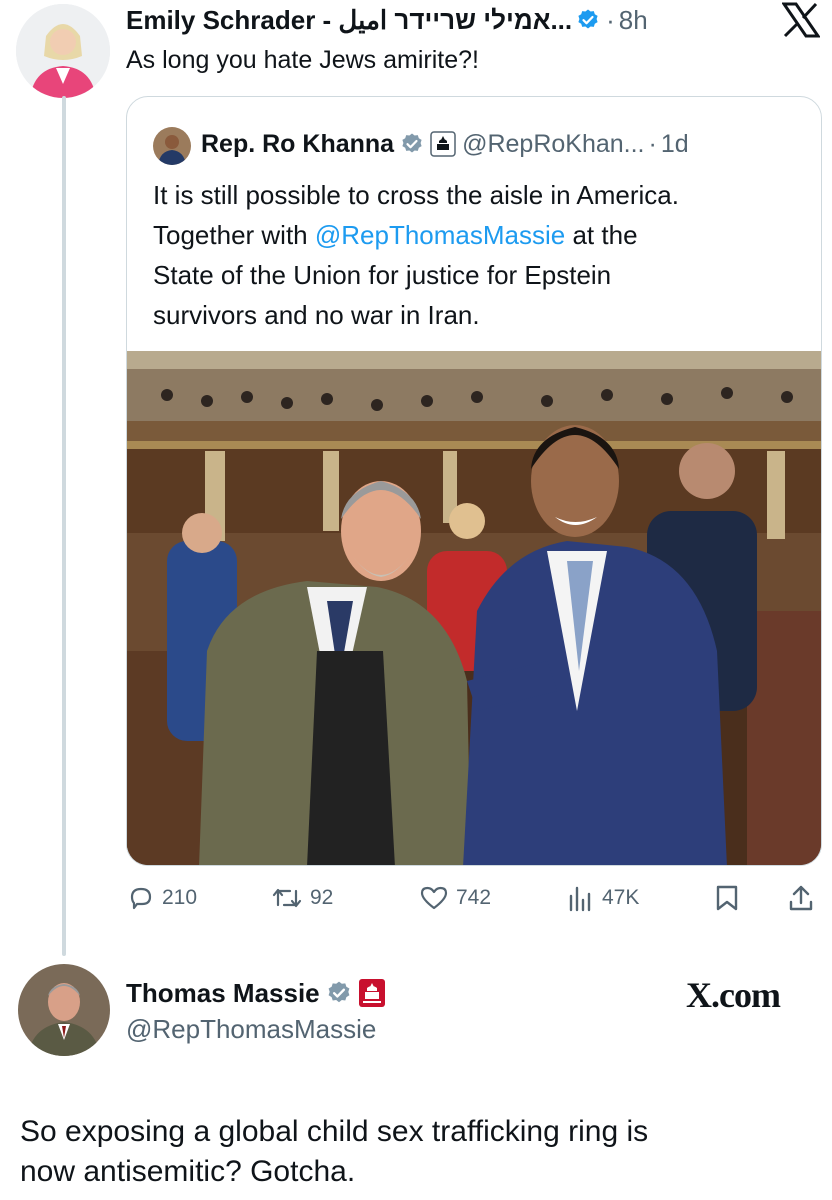 Image resolution: width=832 pixels, height=1200 pixels. Describe the element at coordinates (322, 897) in the screenshot. I see `repost-count: 92` at that location.